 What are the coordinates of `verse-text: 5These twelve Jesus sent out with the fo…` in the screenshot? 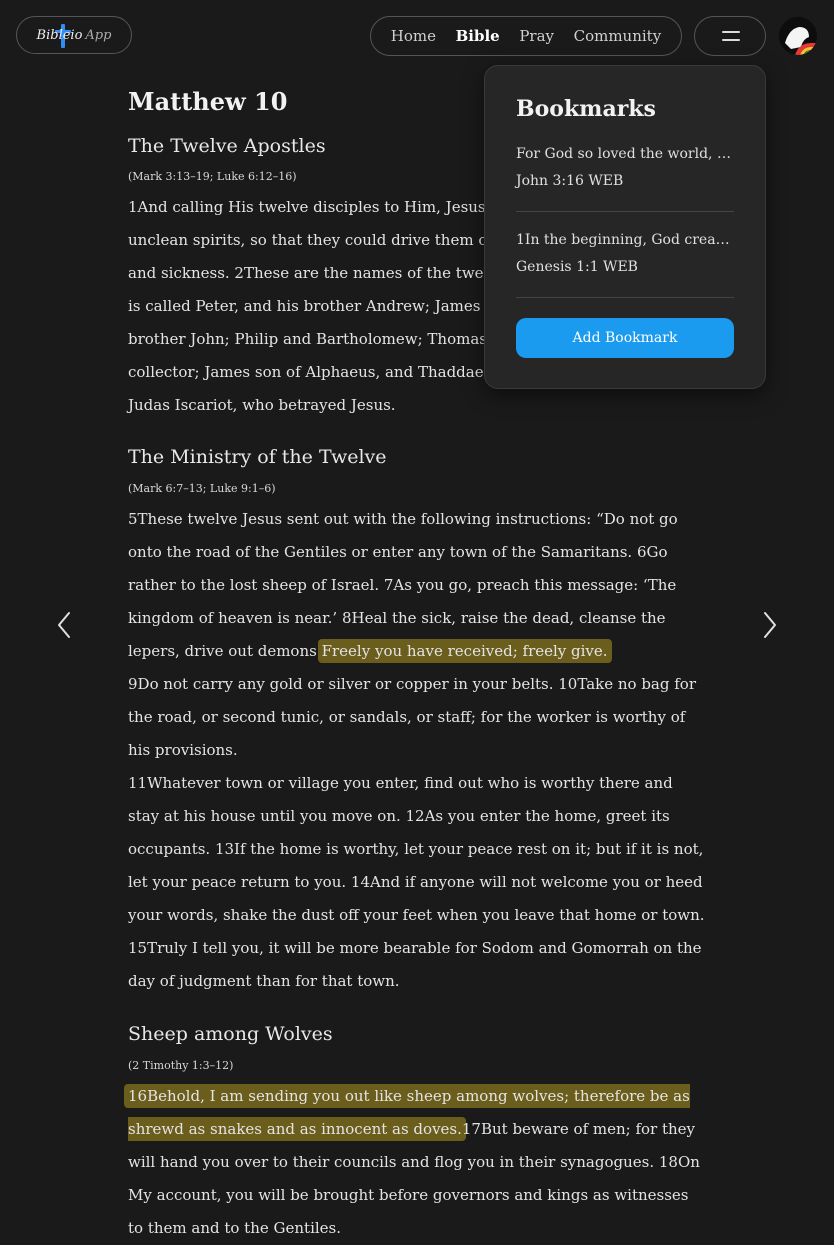 It's located at (403, 585).